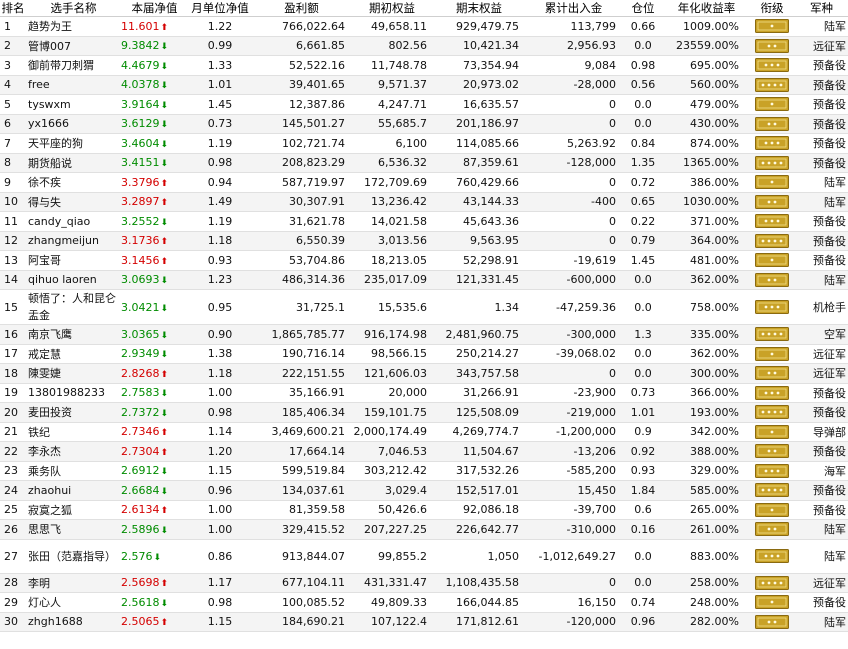  Describe the element at coordinates (73, 8) in the screenshot. I see `header-player-name: 选手名称` at that location.